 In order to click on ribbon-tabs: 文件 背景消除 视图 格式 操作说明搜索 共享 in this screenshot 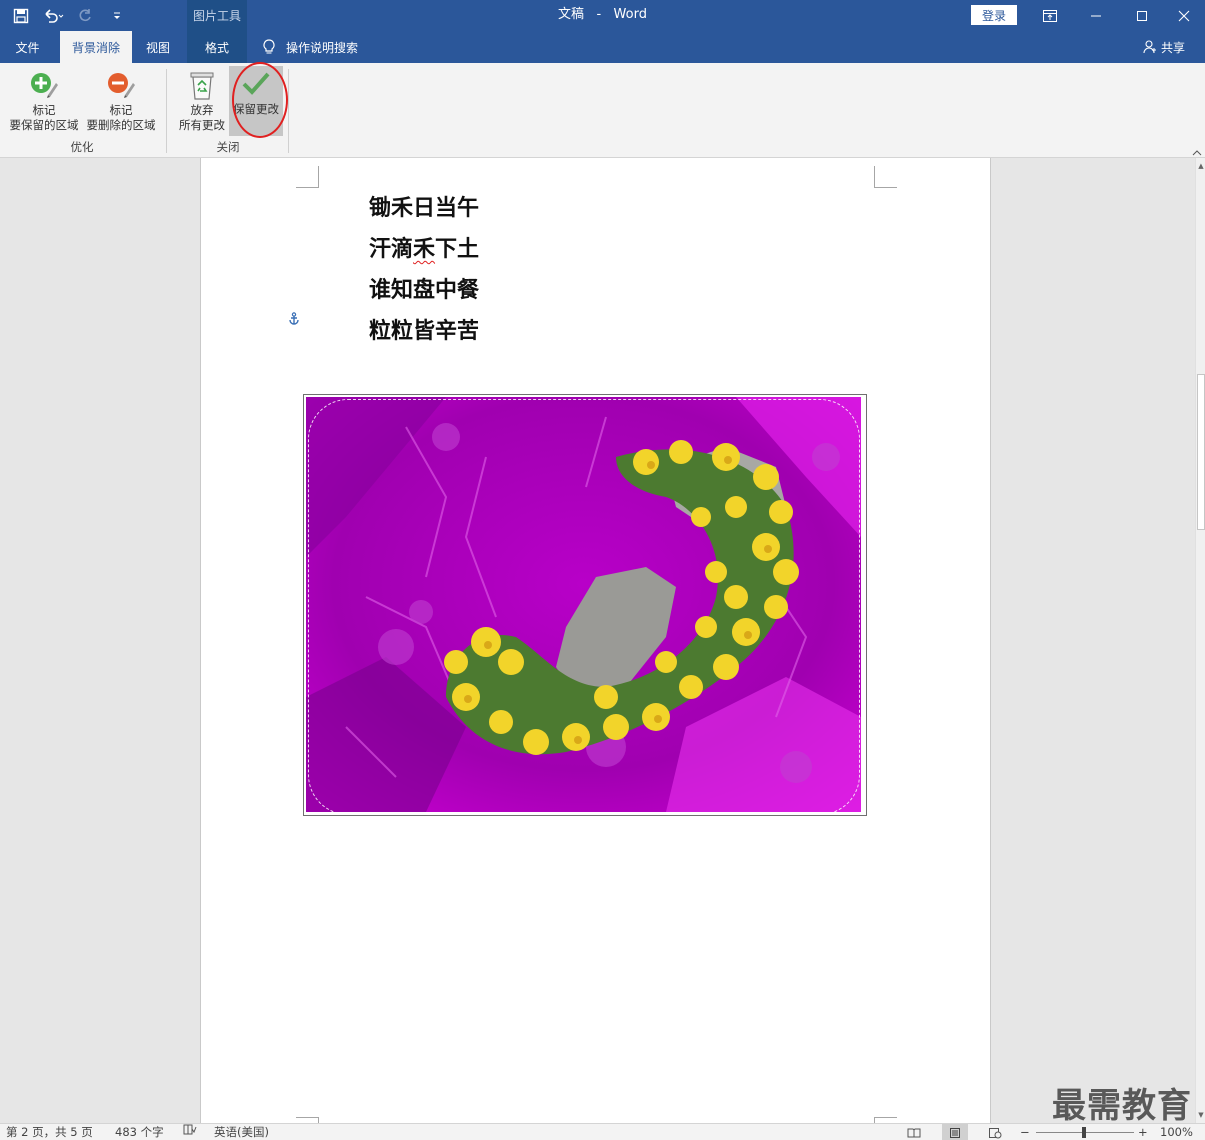, I will do `click(602, 47)`.